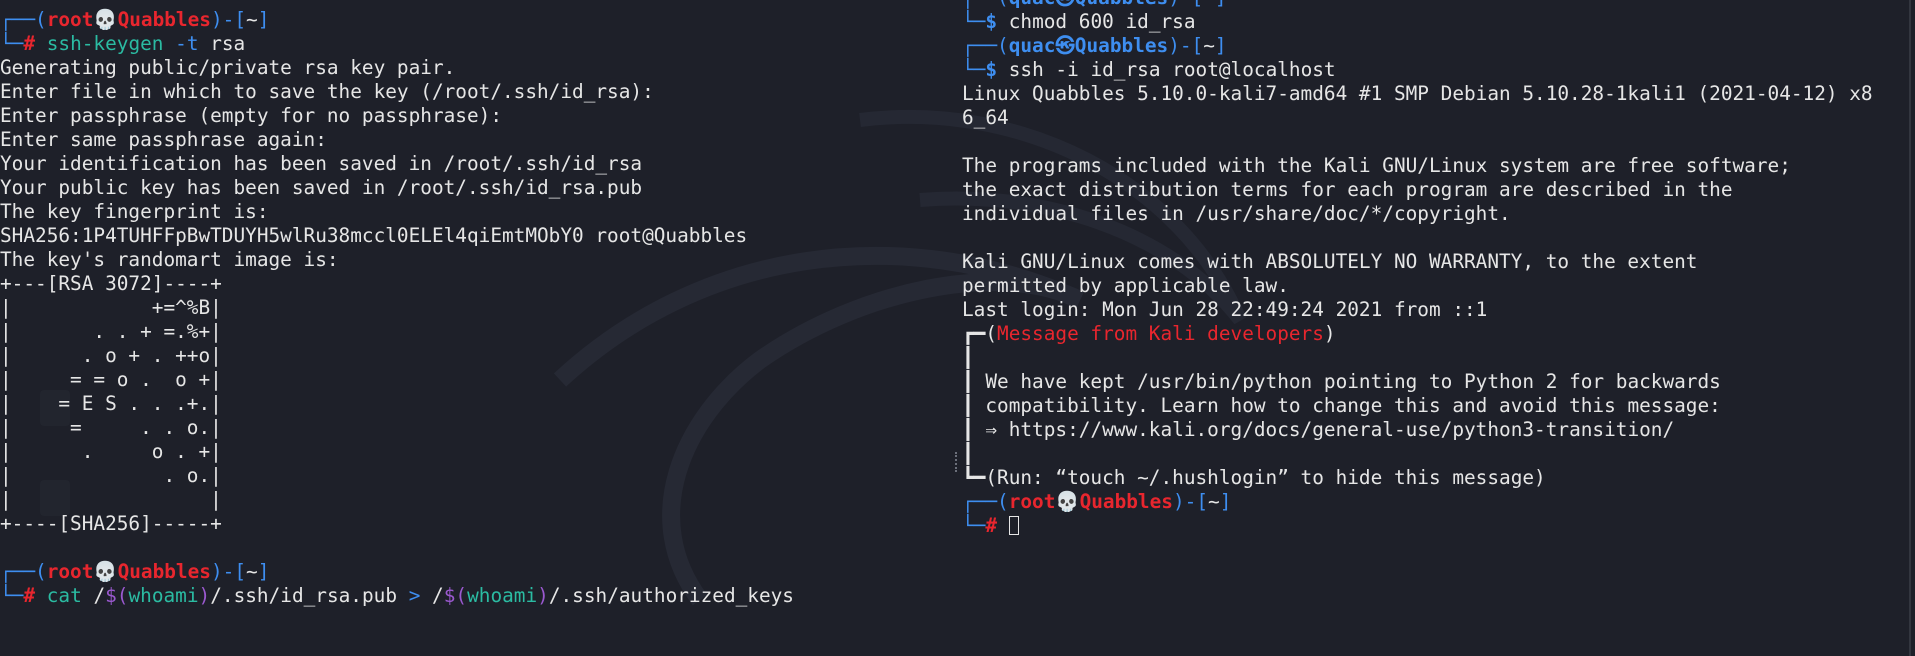 This screenshot has height=656, width=1915. What do you see at coordinates (1160, 333) in the screenshot?
I see `message-title: Message from Kali developers` at bounding box center [1160, 333].